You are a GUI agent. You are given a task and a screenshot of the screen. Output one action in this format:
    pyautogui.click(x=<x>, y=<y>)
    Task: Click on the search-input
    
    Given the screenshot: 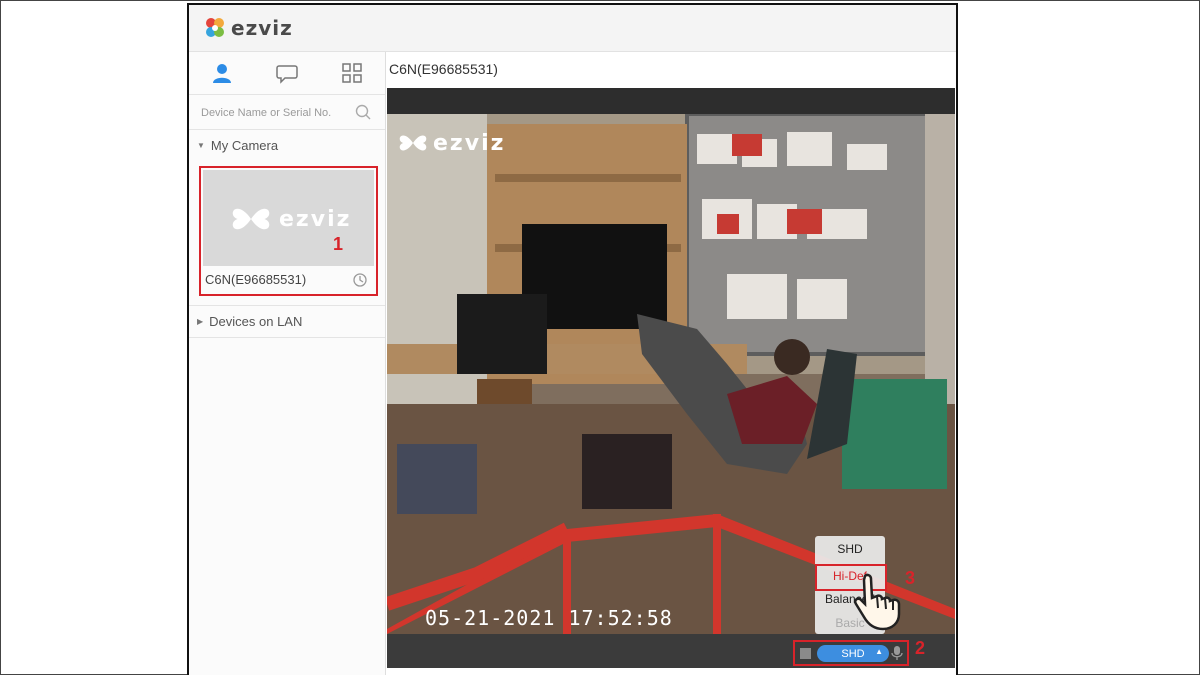 What is the action you would take?
    pyautogui.click(x=276, y=113)
    